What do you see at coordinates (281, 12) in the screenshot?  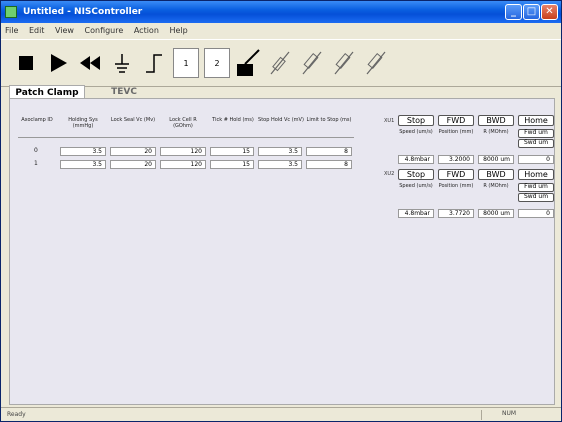 I see `title-bar: Untitled - NISController _ □ ✕` at bounding box center [281, 12].